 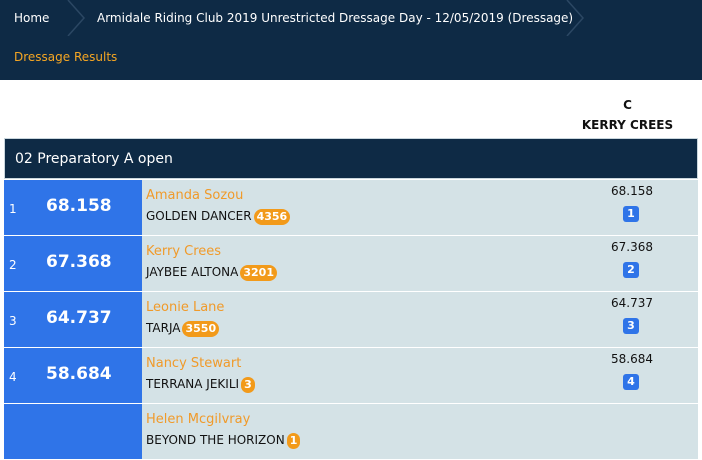 I want to click on horse-badge: 3, so click(x=248, y=385).